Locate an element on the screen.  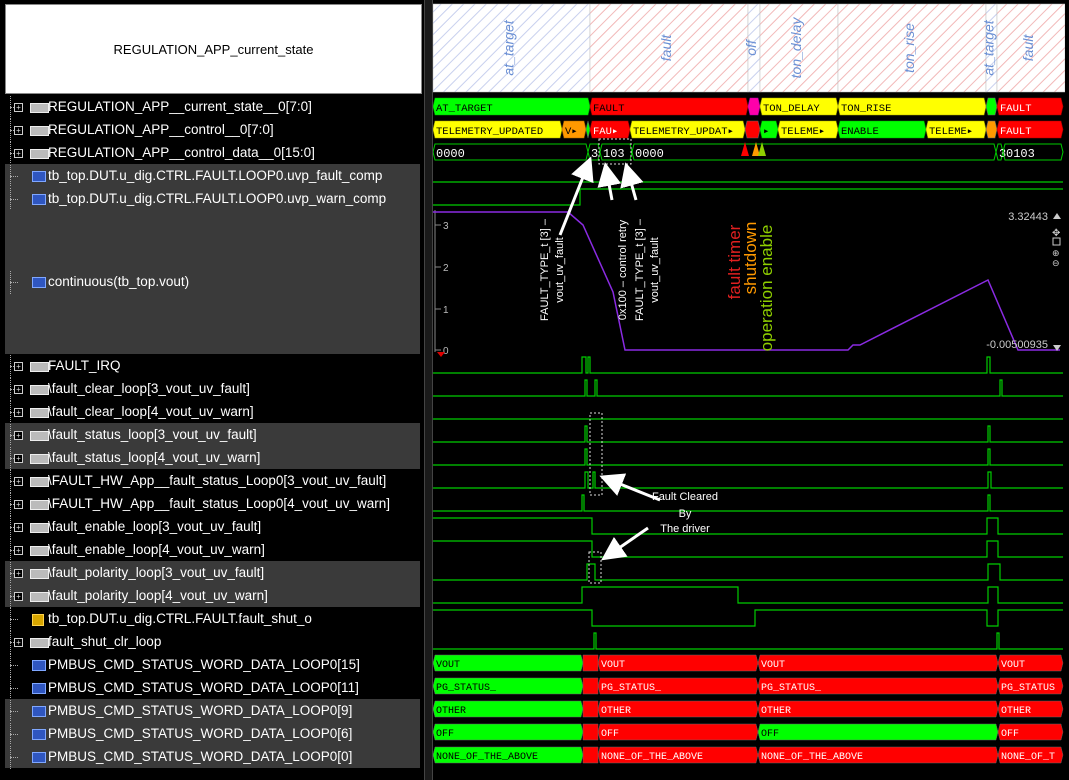
signal-row: + \fault_clear_loop[3_vout_uv_fault] is located at coordinates (212, 389).